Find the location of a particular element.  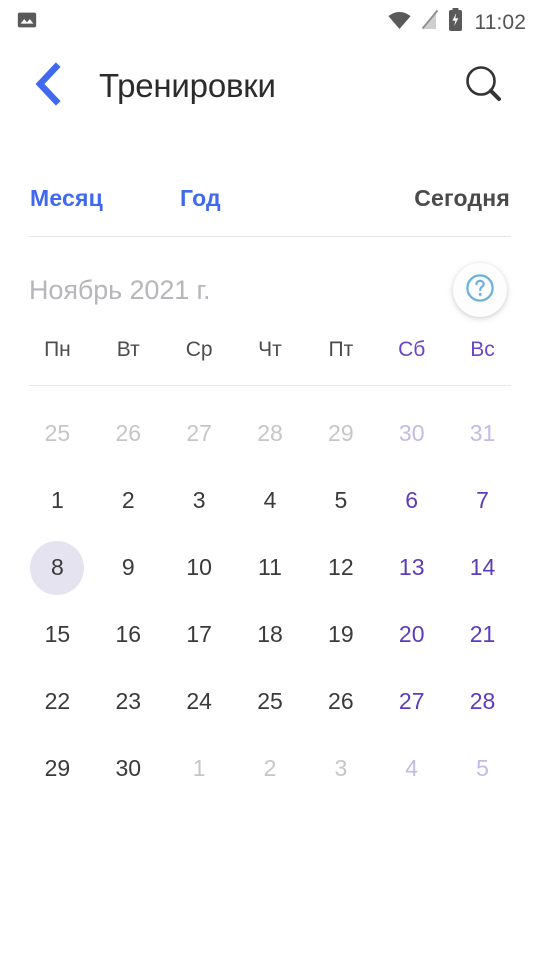

signal-off-icon is located at coordinates (430, 22).